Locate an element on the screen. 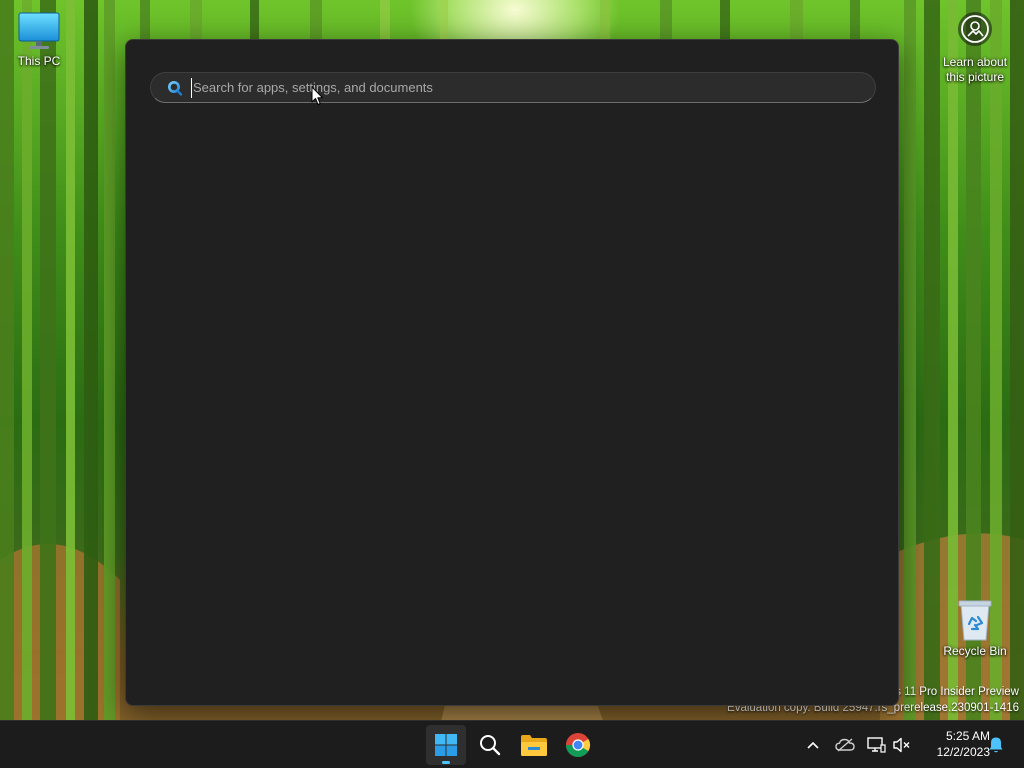 The image size is (1024, 768). clock-time: 5:25 AM is located at coordinates (967, 736).